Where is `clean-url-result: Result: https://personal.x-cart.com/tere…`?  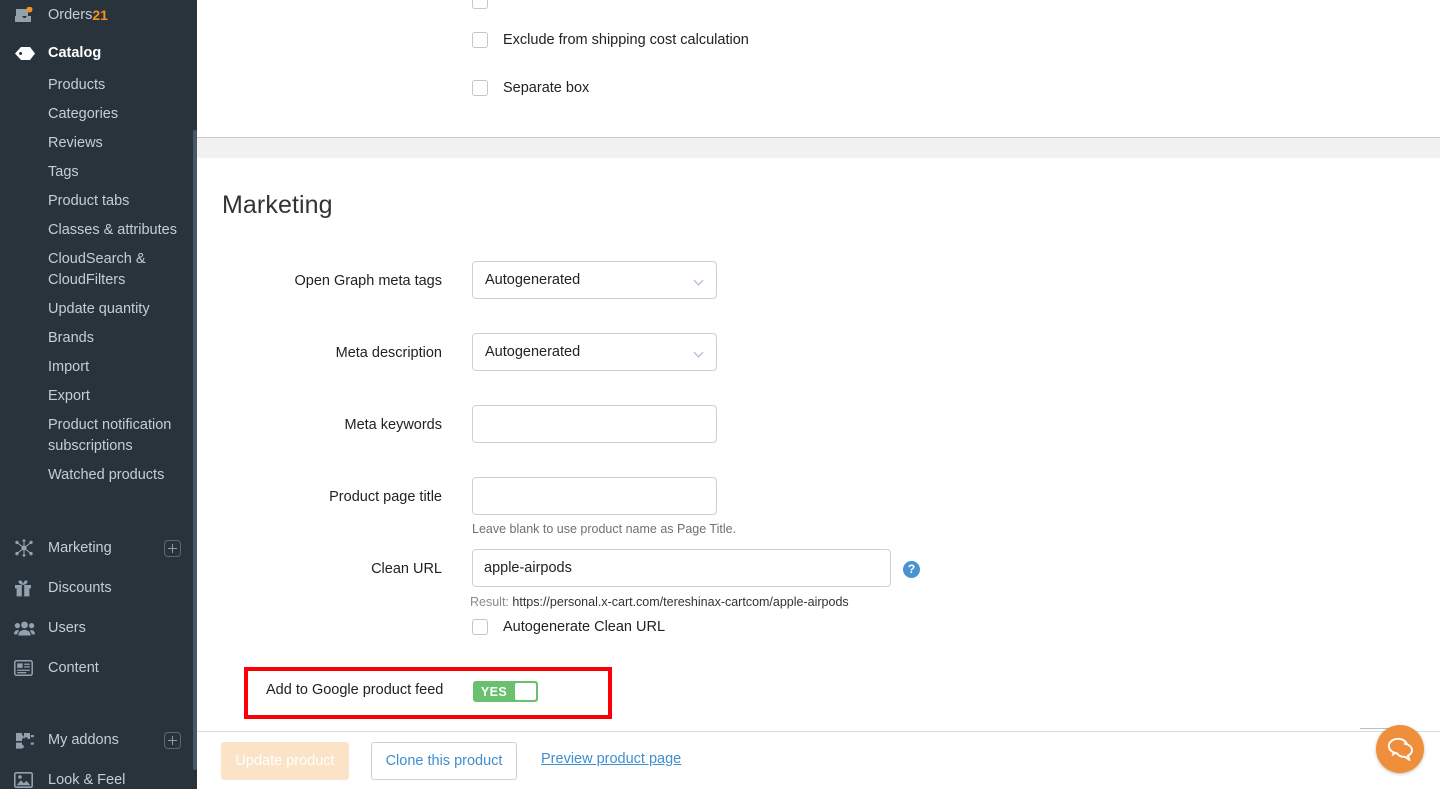
clean-url-result: Result: https://personal.x-cart.com/tere… is located at coordinates (659, 602).